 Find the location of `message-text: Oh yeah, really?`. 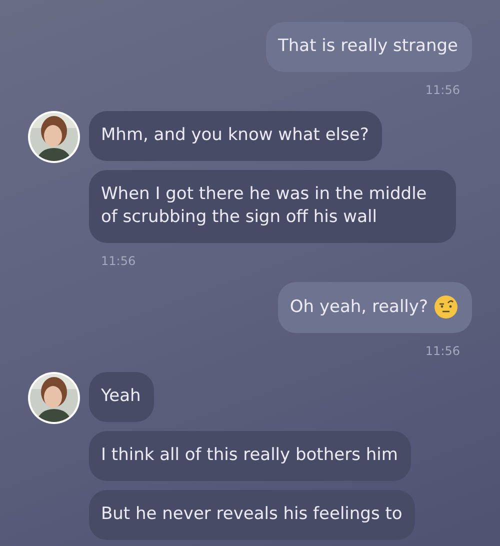

message-text: Oh yeah, really? is located at coordinates (359, 307).